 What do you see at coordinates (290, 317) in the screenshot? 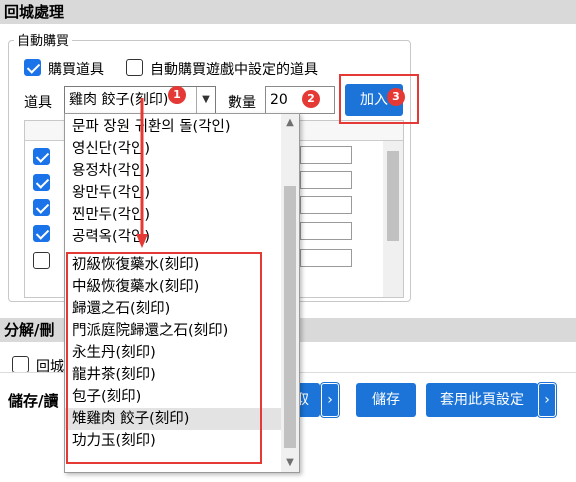
I see `dropdown-scroll-thumb` at bounding box center [290, 317].